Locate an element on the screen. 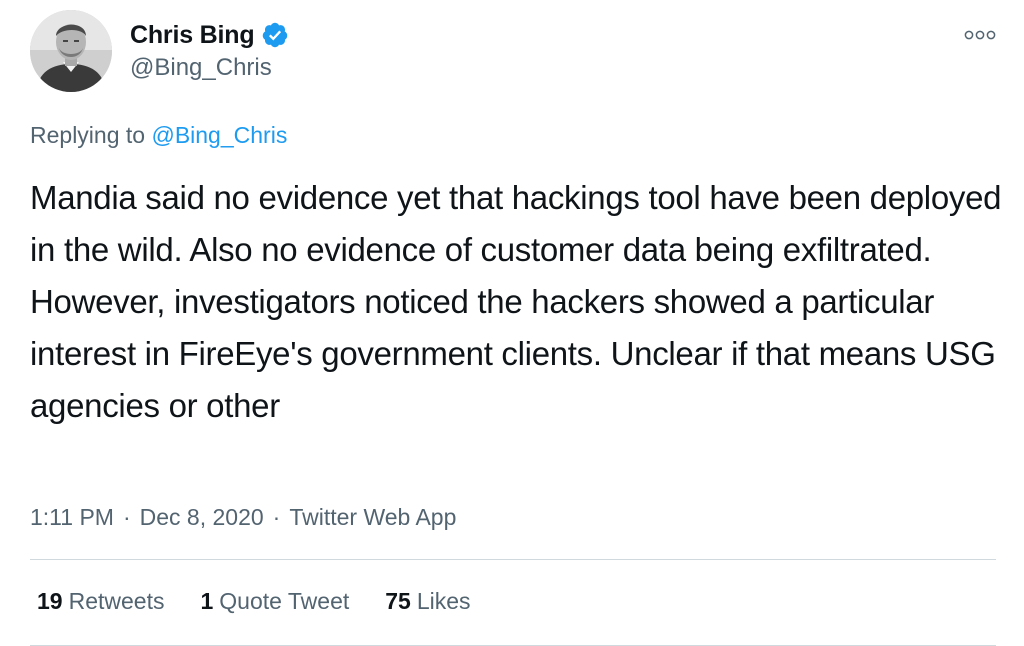  more-options-icon is located at coordinates (980, 35).